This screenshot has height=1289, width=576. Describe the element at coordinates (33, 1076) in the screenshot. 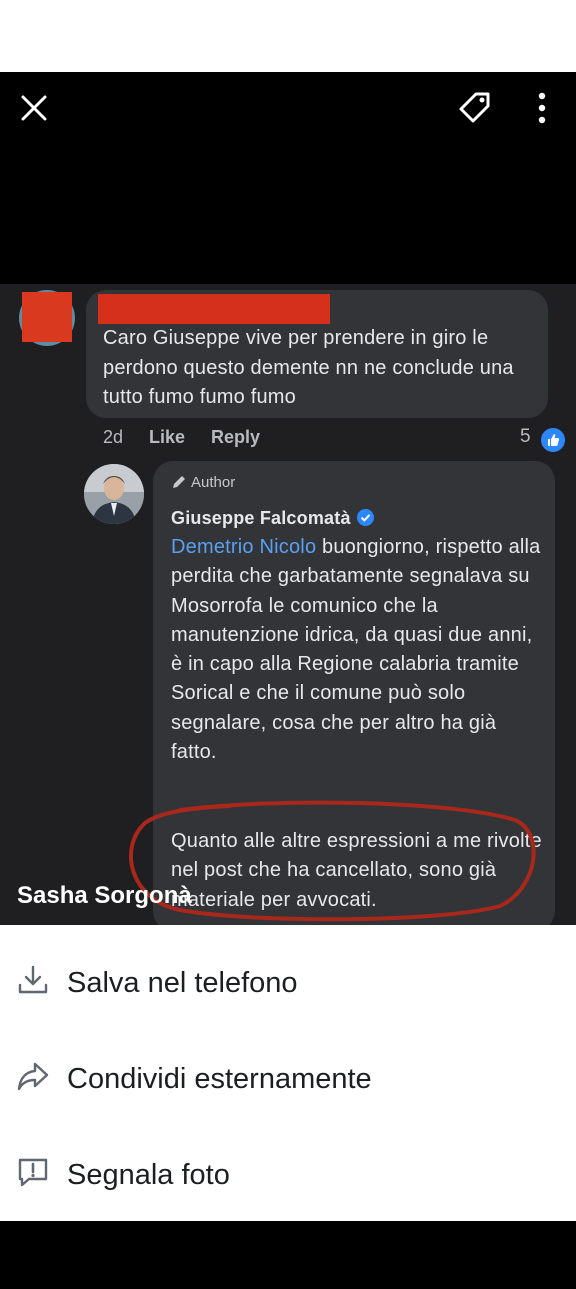

I see `share-icon` at that location.